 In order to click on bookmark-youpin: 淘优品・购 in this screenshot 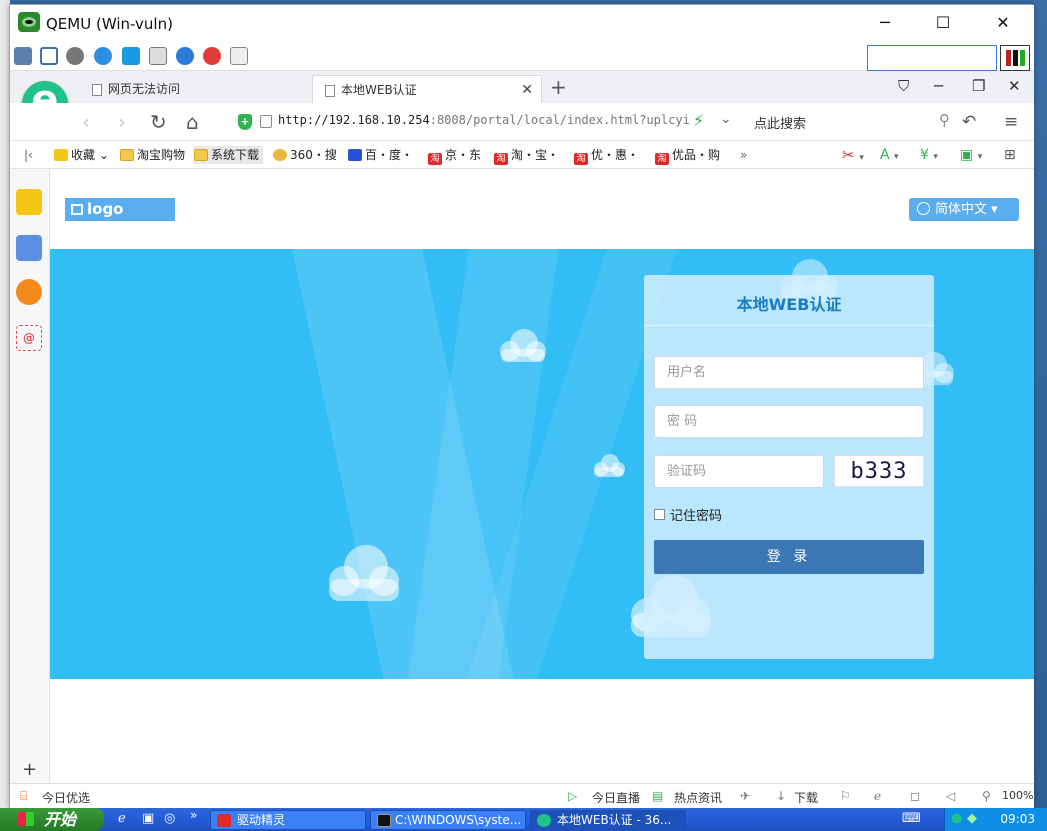, I will do `click(687, 155)`.